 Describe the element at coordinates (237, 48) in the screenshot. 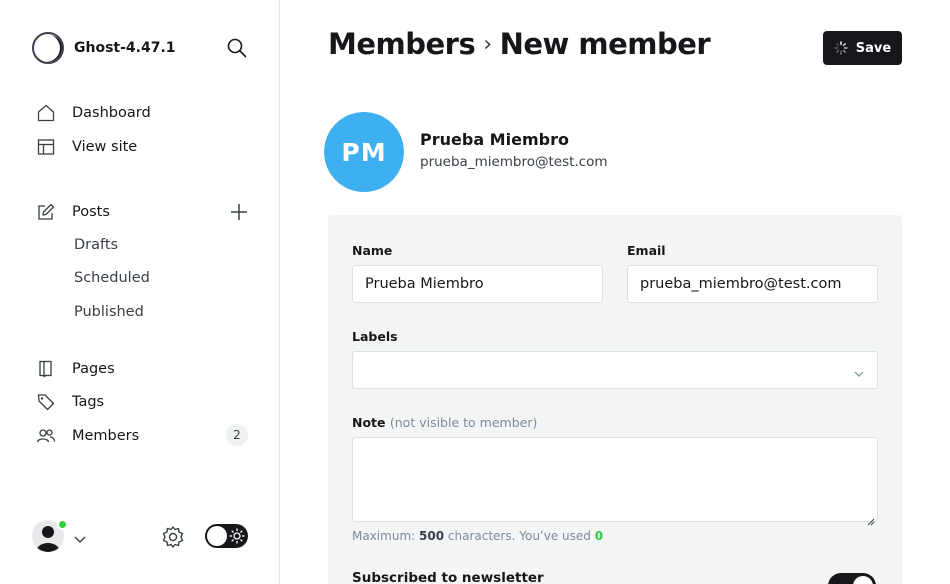

I see `search-icon` at that location.